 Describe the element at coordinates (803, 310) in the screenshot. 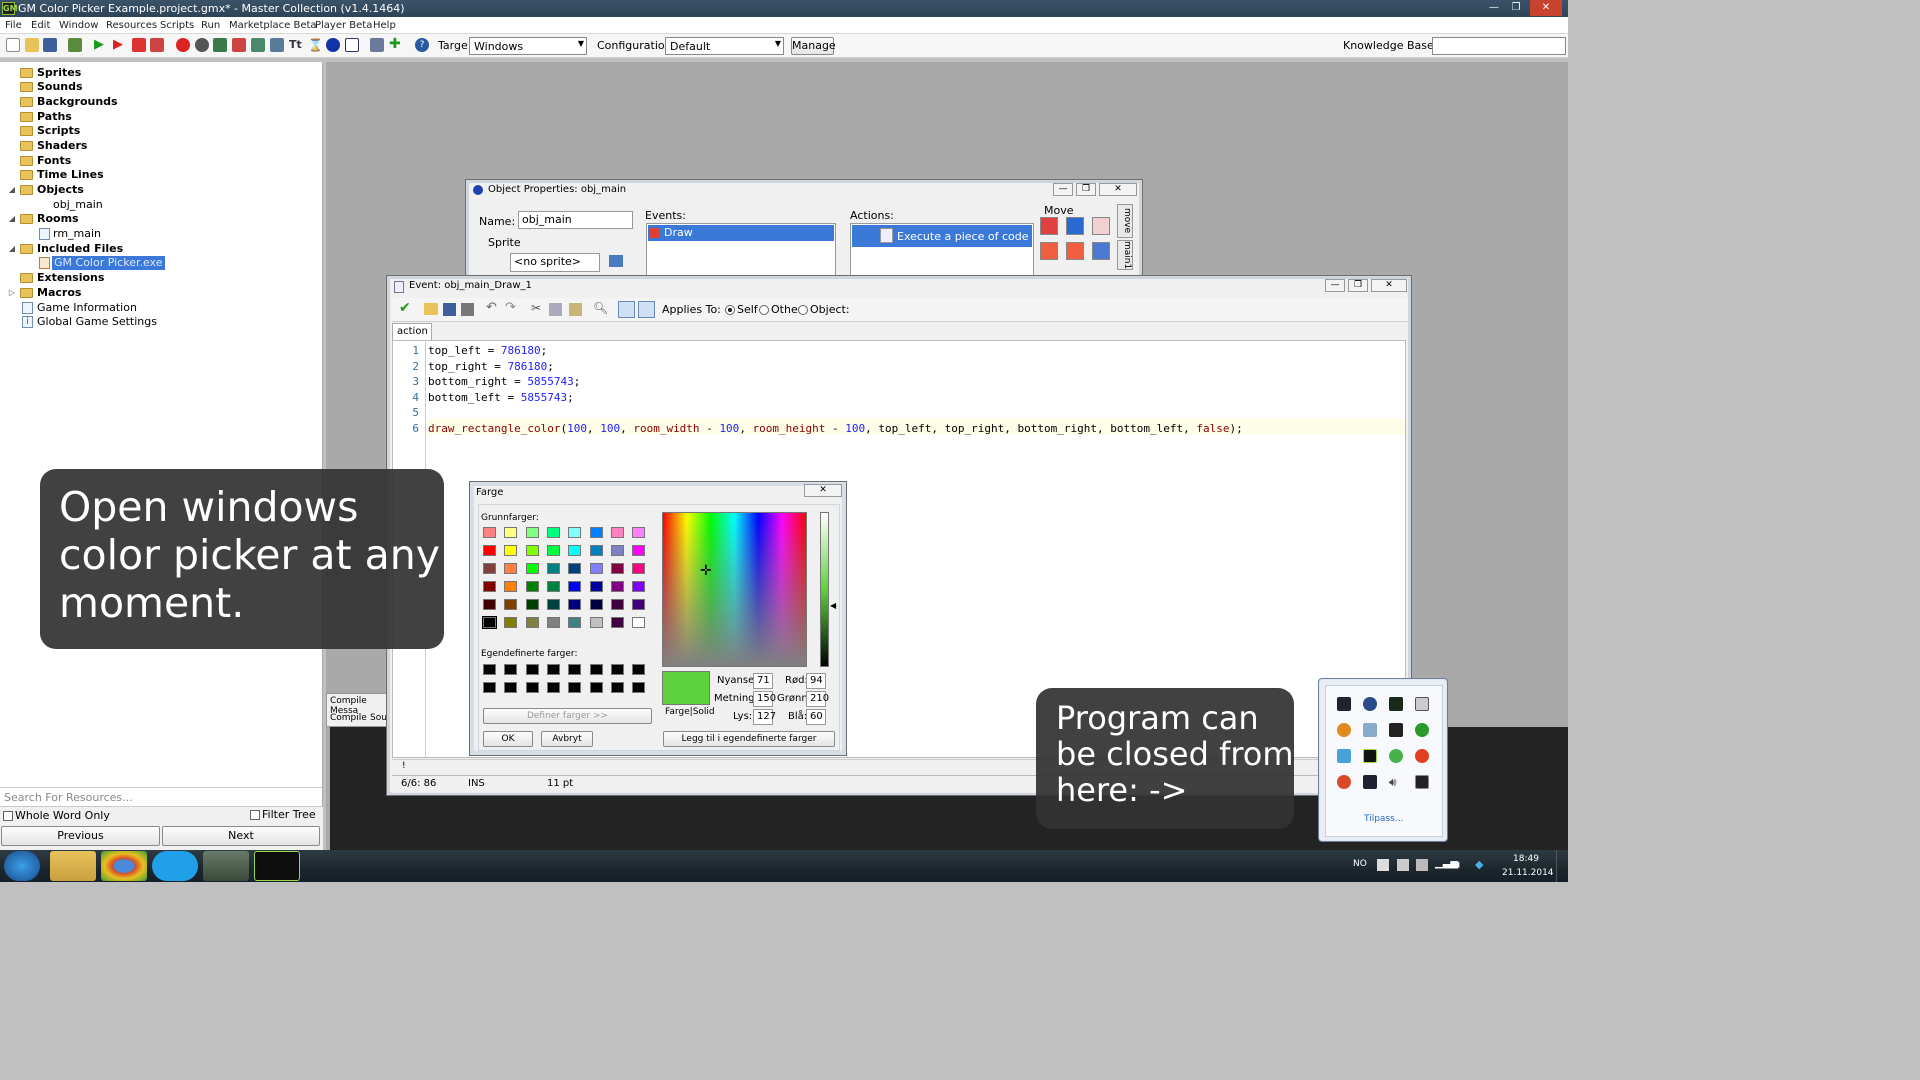

I see `object-radio` at that location.